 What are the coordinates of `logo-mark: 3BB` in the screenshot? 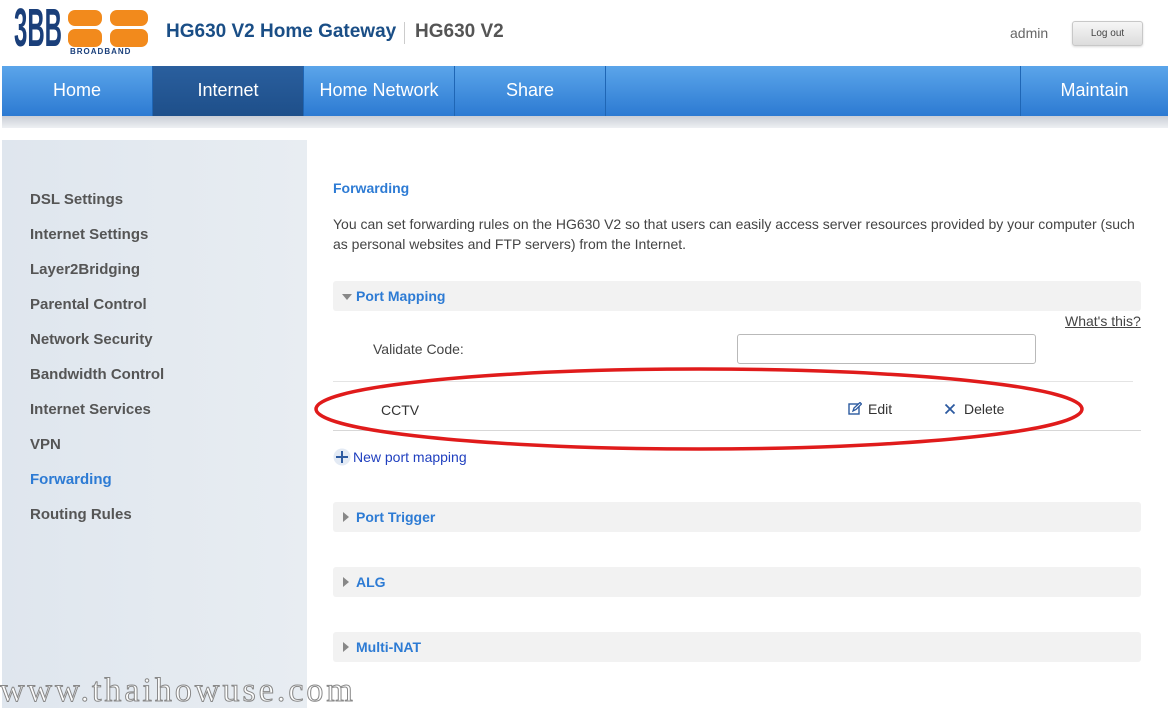 It's located at (38, 29).